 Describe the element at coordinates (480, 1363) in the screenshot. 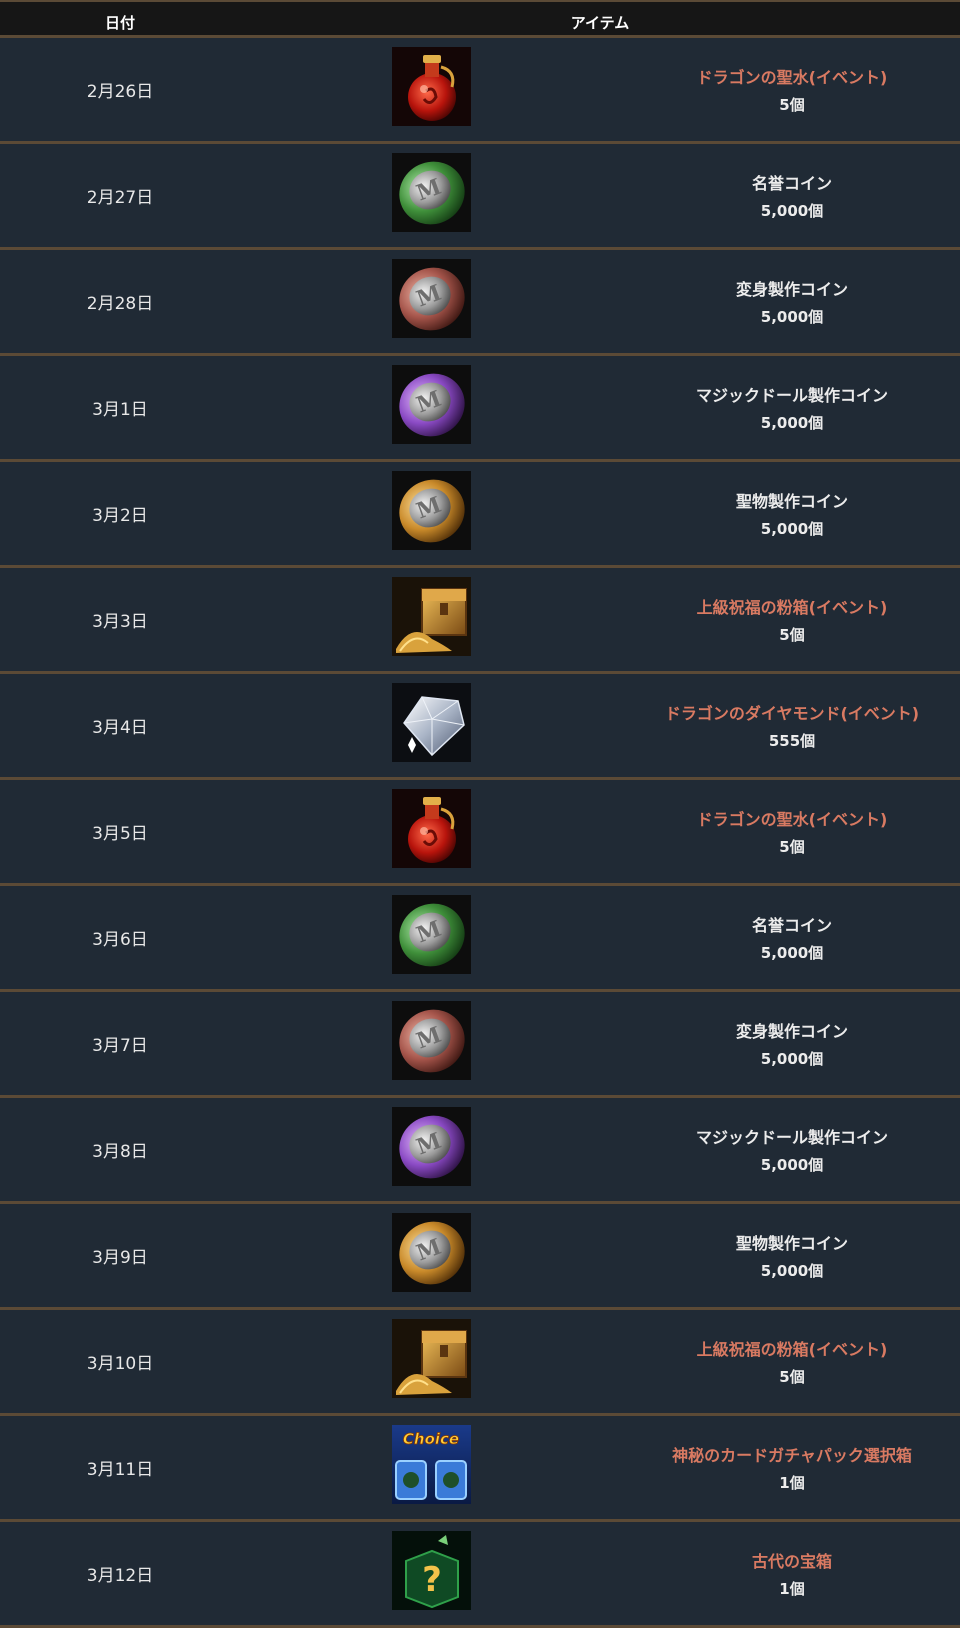

I see `table-row: 3月10日 上級祝福の粉箱(イベント) 5個` at that location.